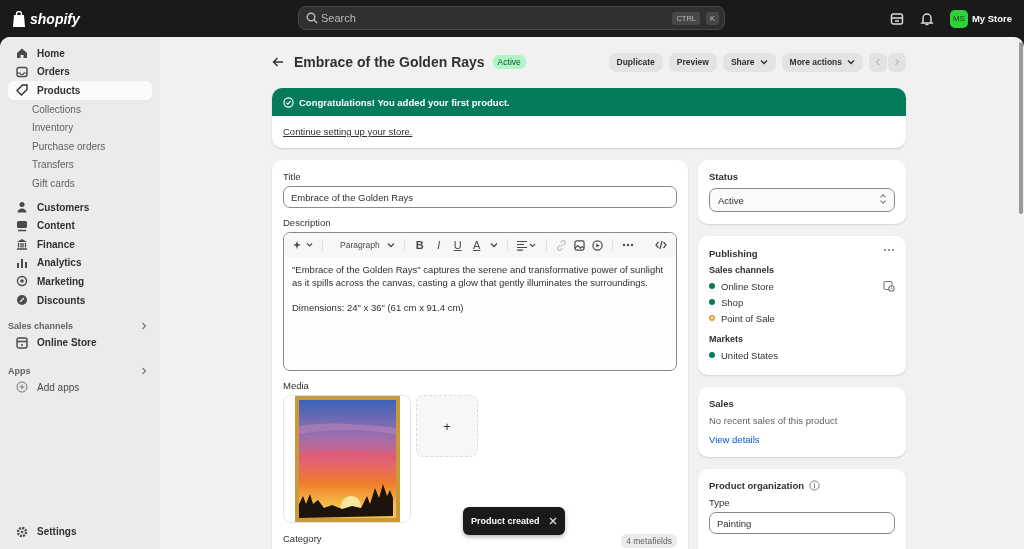  I want to click on nav-item: Inventory, so click(80, 127).